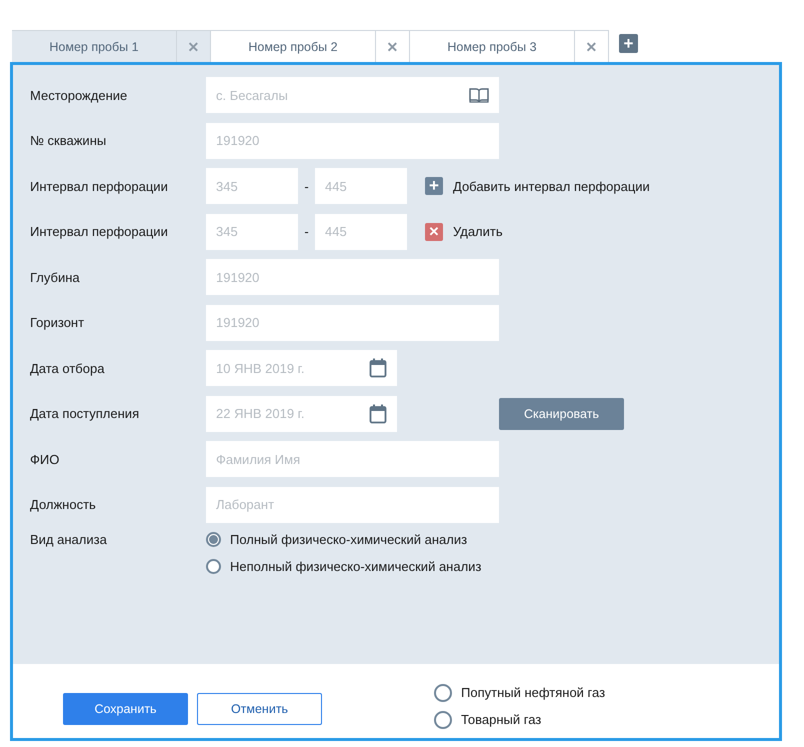 The image size is (804, 747). Describe the element at coordinates (551, 186) in the screenshot. I see `action-link: Добавить интервал перфорации` at that location.